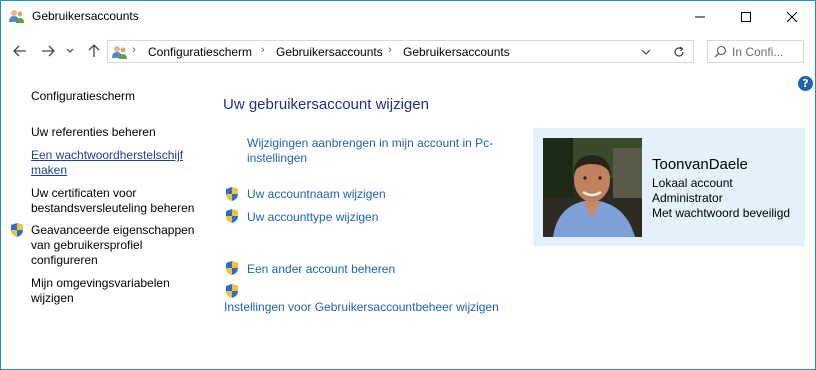  I want to click on sidebar-item-wachtwoordherstelschijf: Een wachtwoordherstelschijf maken, so click(111, 163).